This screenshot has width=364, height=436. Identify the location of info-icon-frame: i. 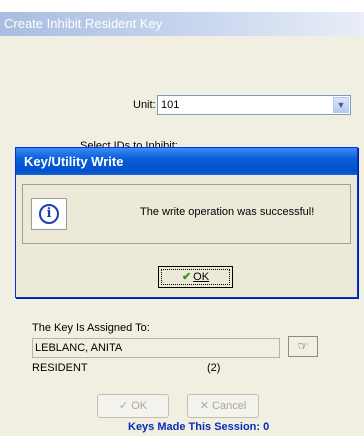
(49, 214).